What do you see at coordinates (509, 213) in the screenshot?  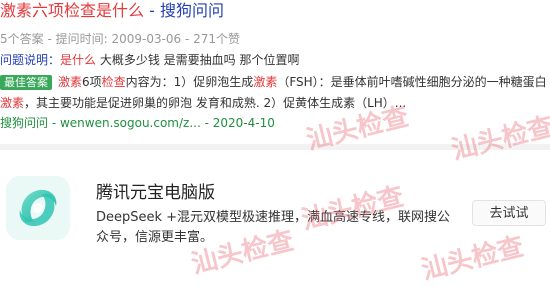 I see `try-button: 去试试` at bounding box center [509, 213].